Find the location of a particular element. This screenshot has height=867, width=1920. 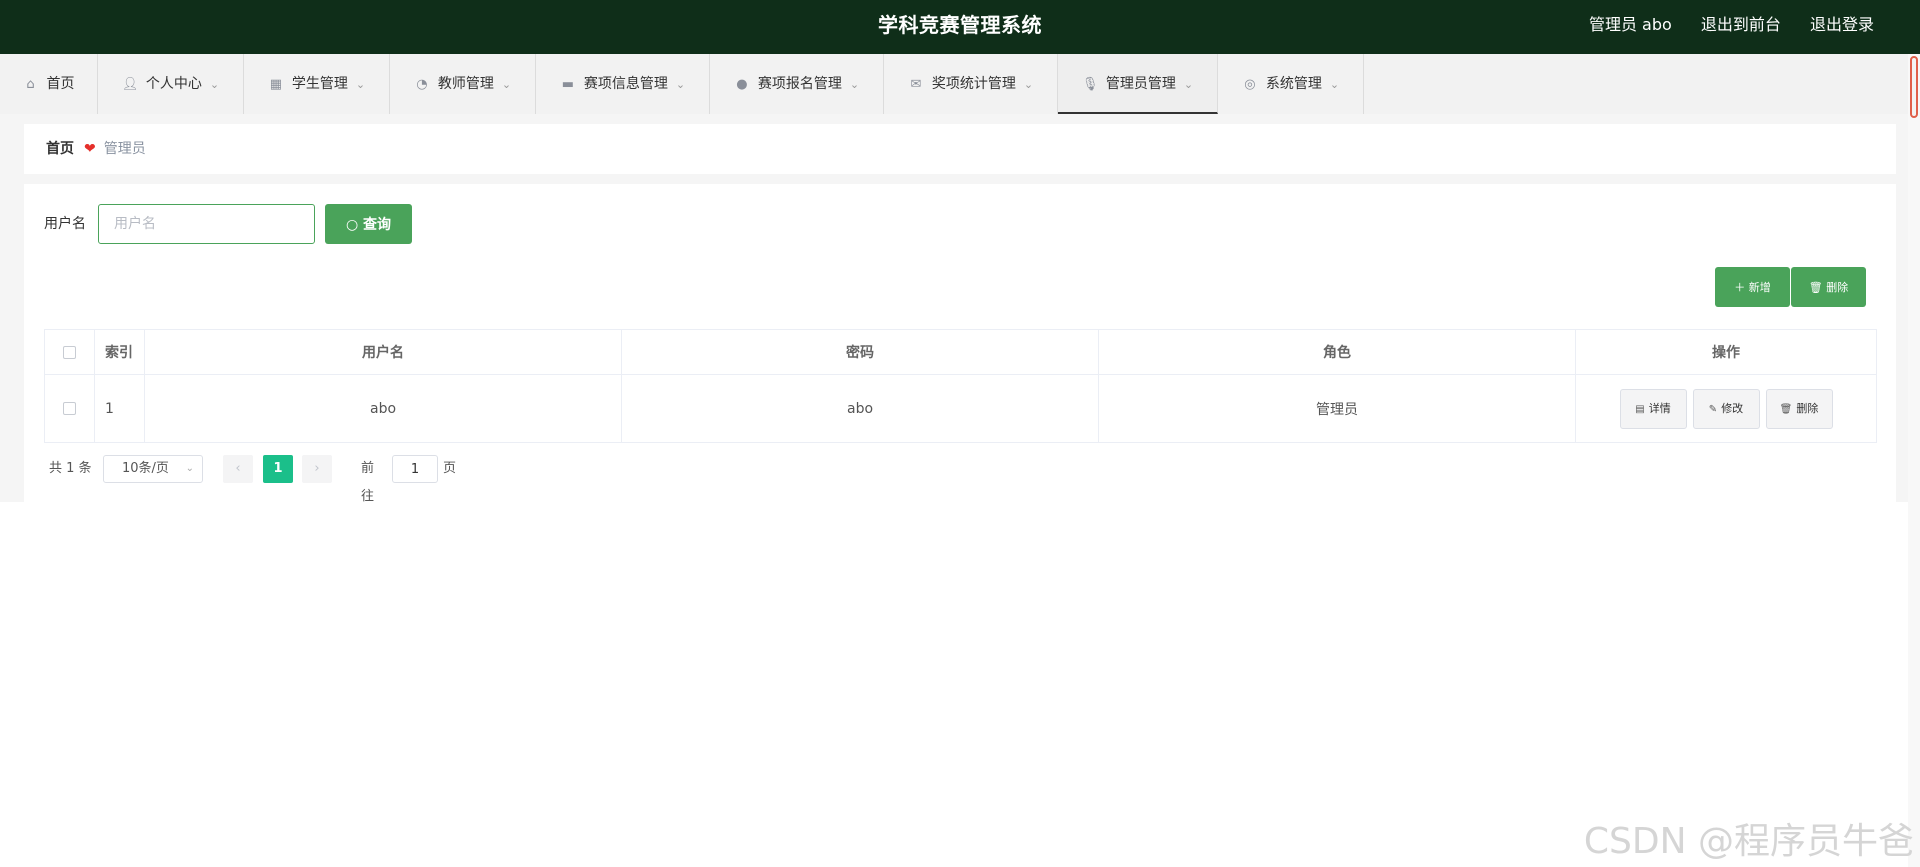

nav-item-event-info-management: ▬ 赛项信息管理 ⌄ is located at coordinates (623, 84).